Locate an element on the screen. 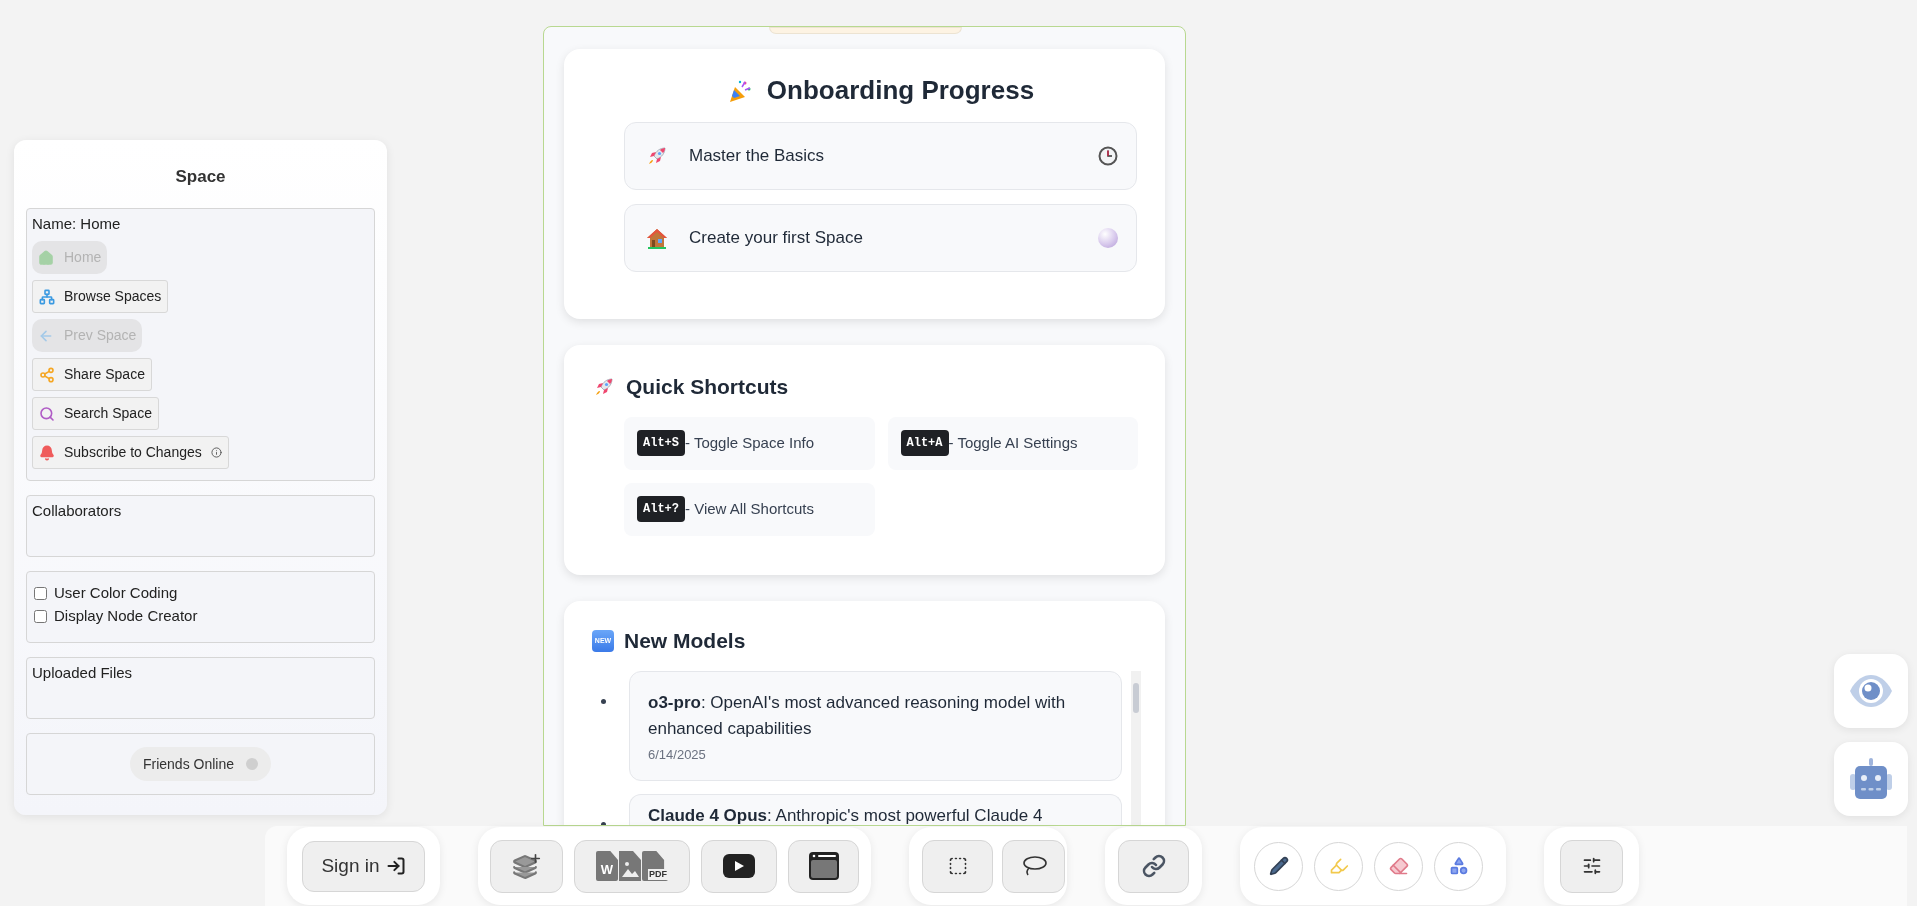 This screenshot has height=906, width=1917. onboarding-step: Create your first Space is located at coordinates (880, 238).